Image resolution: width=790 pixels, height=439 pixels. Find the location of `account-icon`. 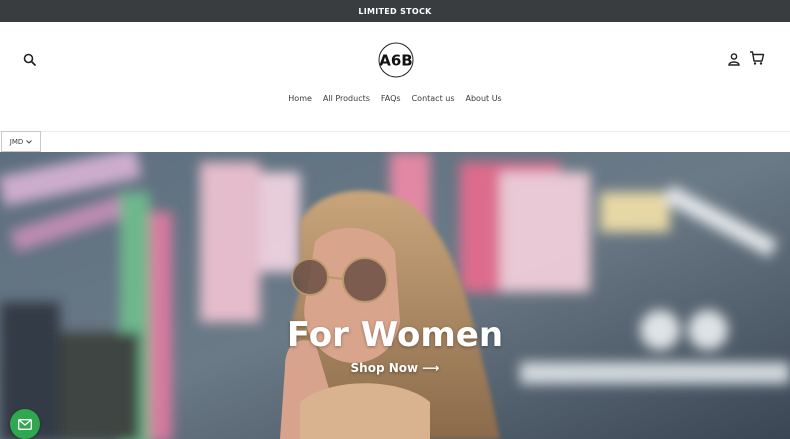

account-icon is located at coordinates (734, 59).